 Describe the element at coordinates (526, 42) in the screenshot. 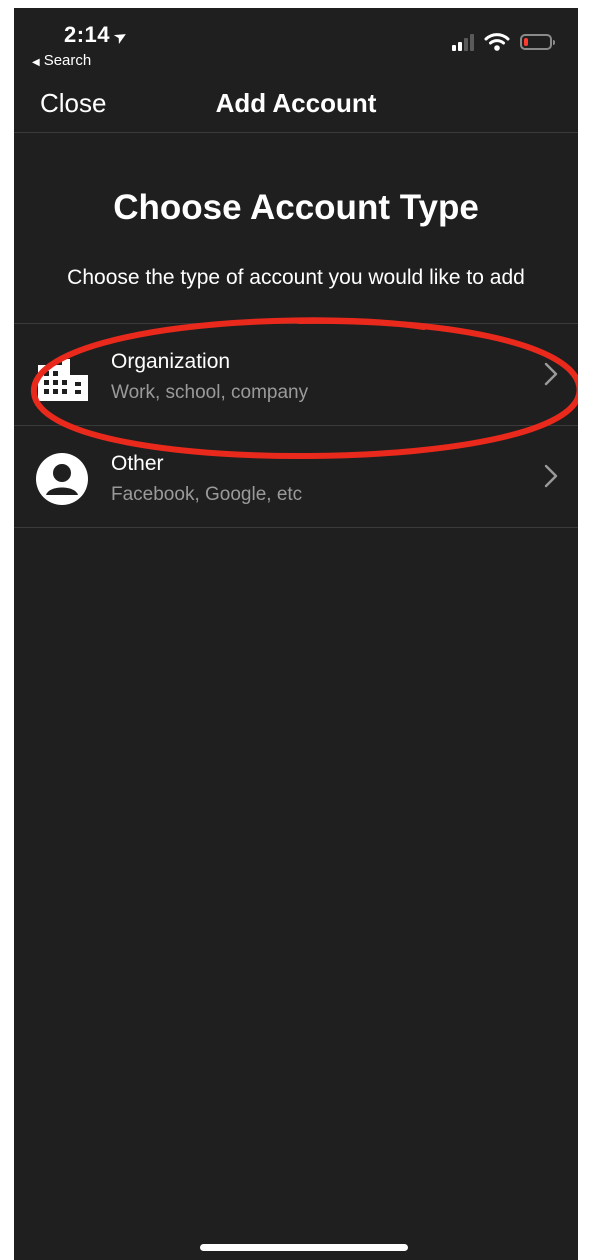

I see `battery-level` at that location.